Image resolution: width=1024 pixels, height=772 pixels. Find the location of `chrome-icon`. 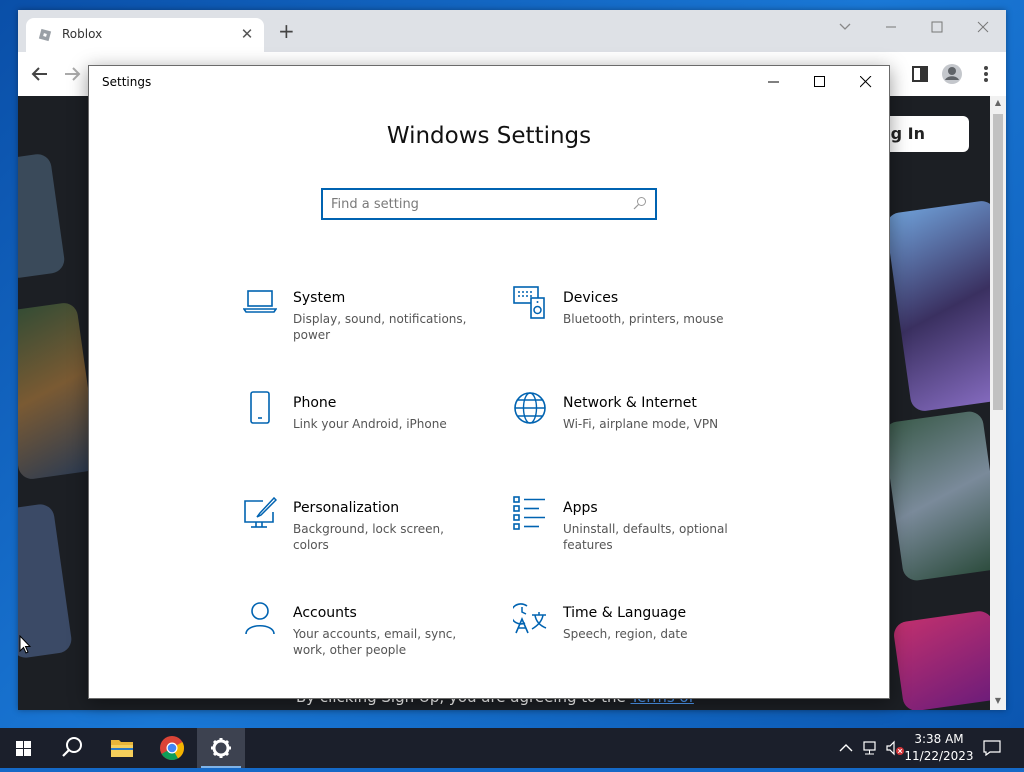

chrome-icon is located at coordinates (172, 748).